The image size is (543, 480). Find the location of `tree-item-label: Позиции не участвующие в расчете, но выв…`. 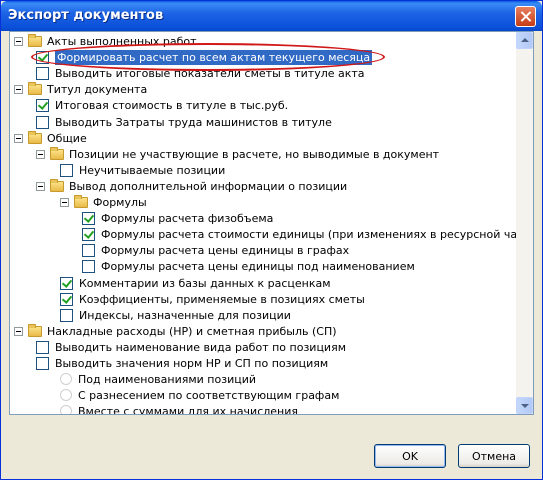

tree-item-label: Позиции не участвующие в расчете, но выв… is located at coordinates (254, 154).